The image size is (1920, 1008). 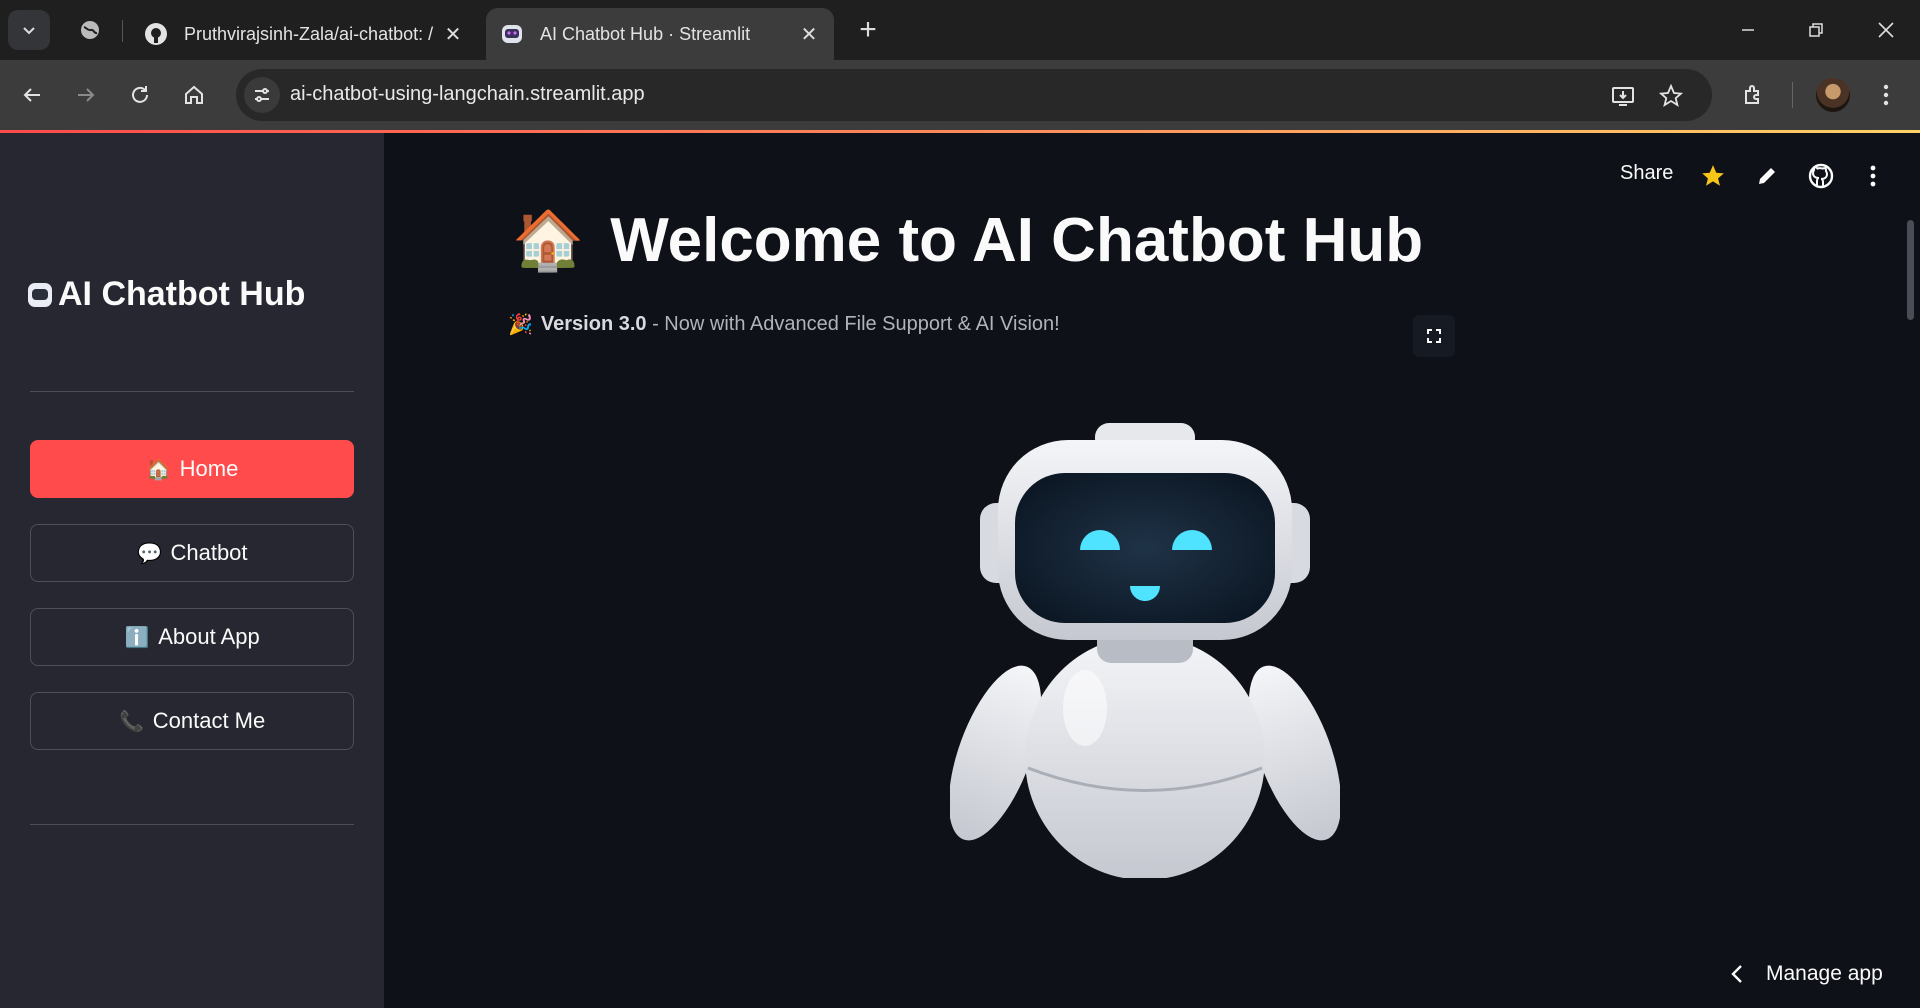 I want to click on home-button, so click(x=194, y=95).